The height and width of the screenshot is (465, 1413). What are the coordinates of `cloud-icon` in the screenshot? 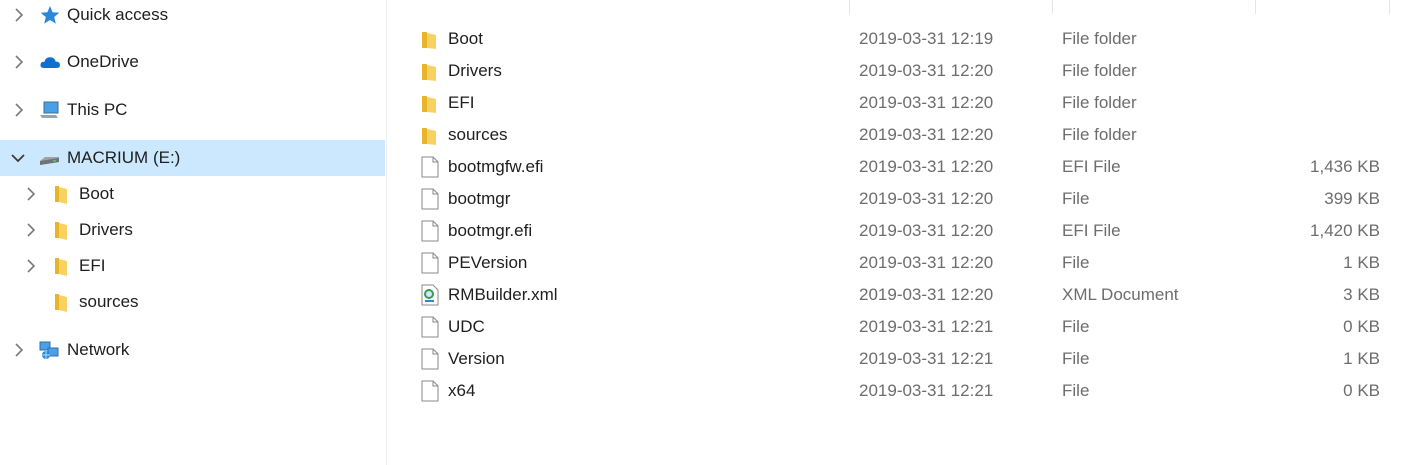 It's located at (50, 62).